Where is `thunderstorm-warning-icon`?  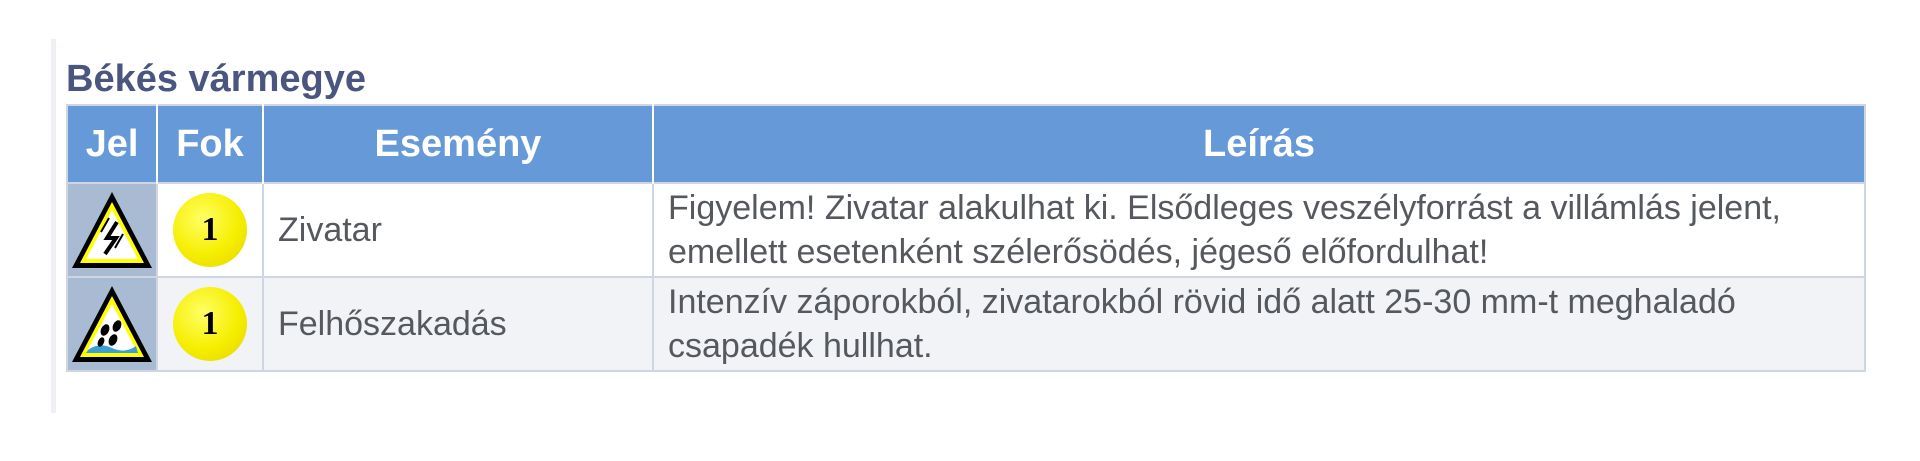 thunderstorm-warning-icon is located at coordinates (112, 230).